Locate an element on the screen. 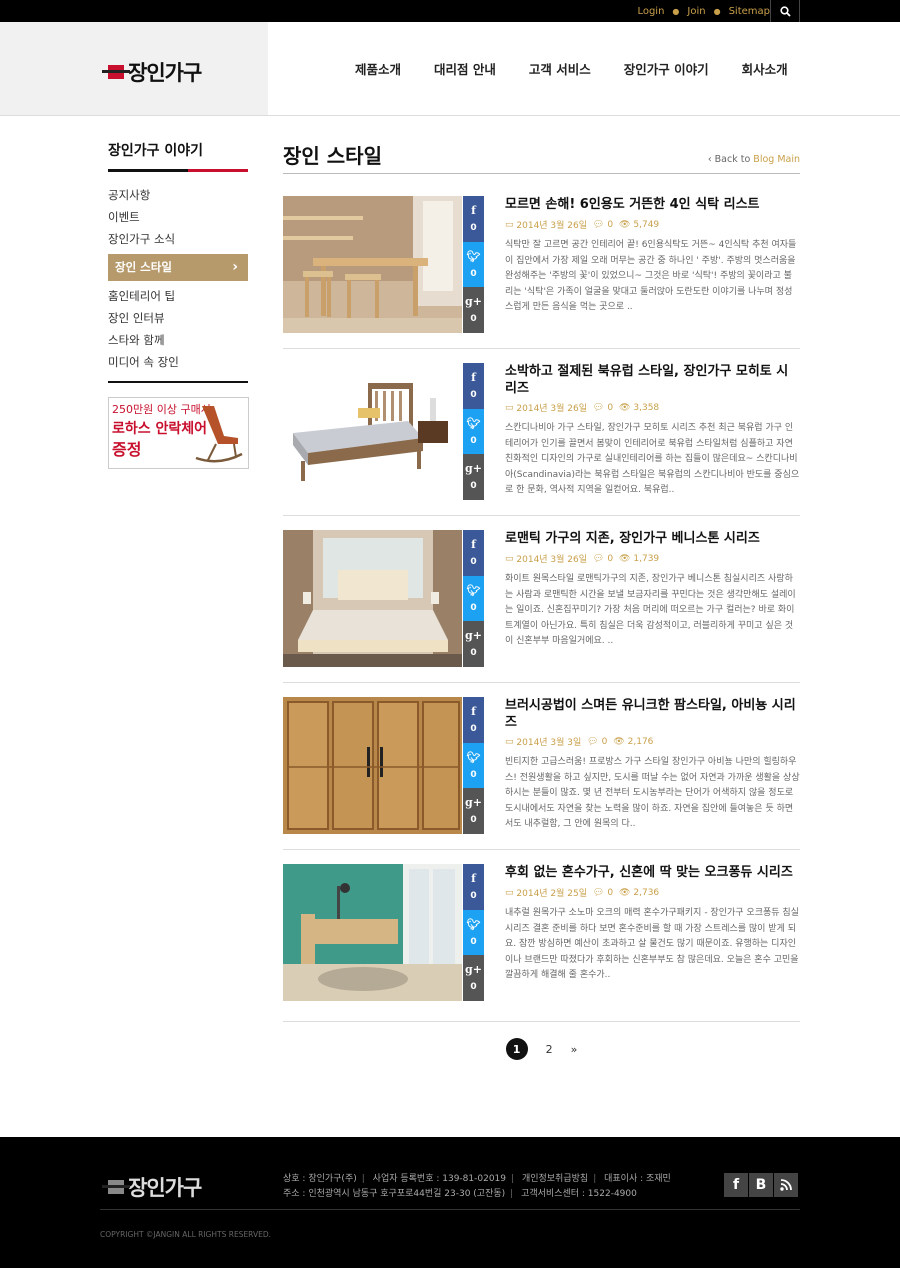 This screenshot has width=900, height=1268. customer-service-phone: 고객서비스센터 : 1522-4900 is located at coordinates (579, 1194).